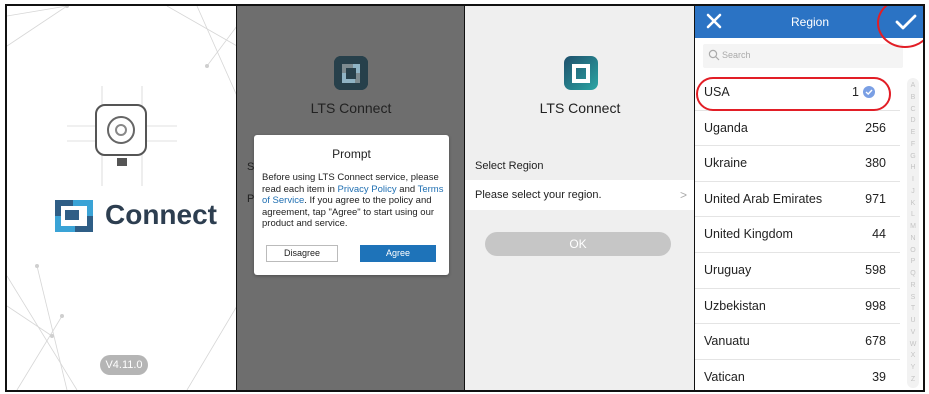  Describe the element at coordinates (726, 163) in the screenshot. I see `region-name: Ukraine` at that location.